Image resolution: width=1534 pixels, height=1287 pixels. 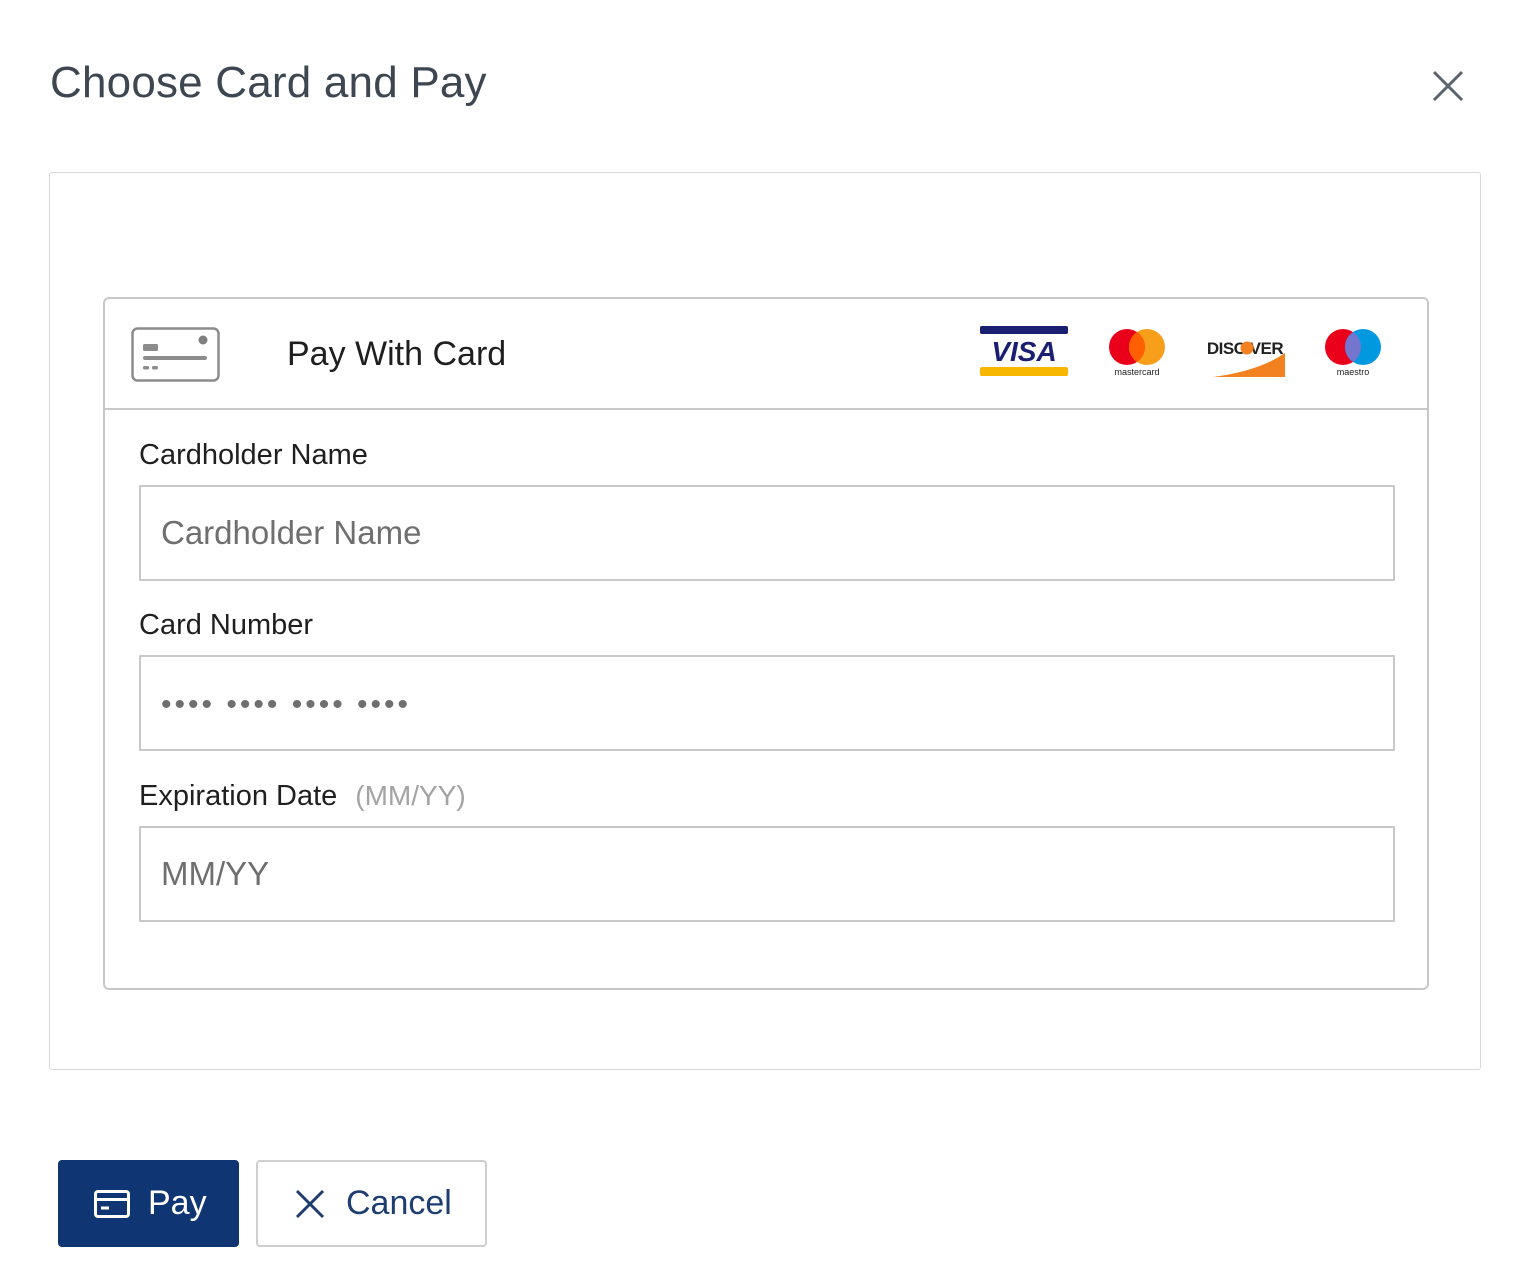 I want to click on pay-button: Pay, so click(x=148, y=1203).